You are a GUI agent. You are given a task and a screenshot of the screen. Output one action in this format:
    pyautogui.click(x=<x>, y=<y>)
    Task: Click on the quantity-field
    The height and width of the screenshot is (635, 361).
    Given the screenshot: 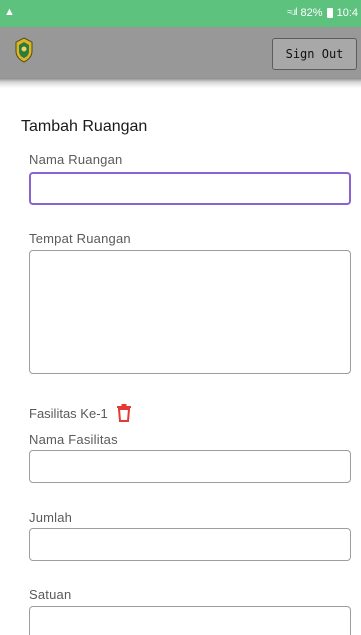 What is the action you would take?
    pyautogui.click(x=190, y=544)
    